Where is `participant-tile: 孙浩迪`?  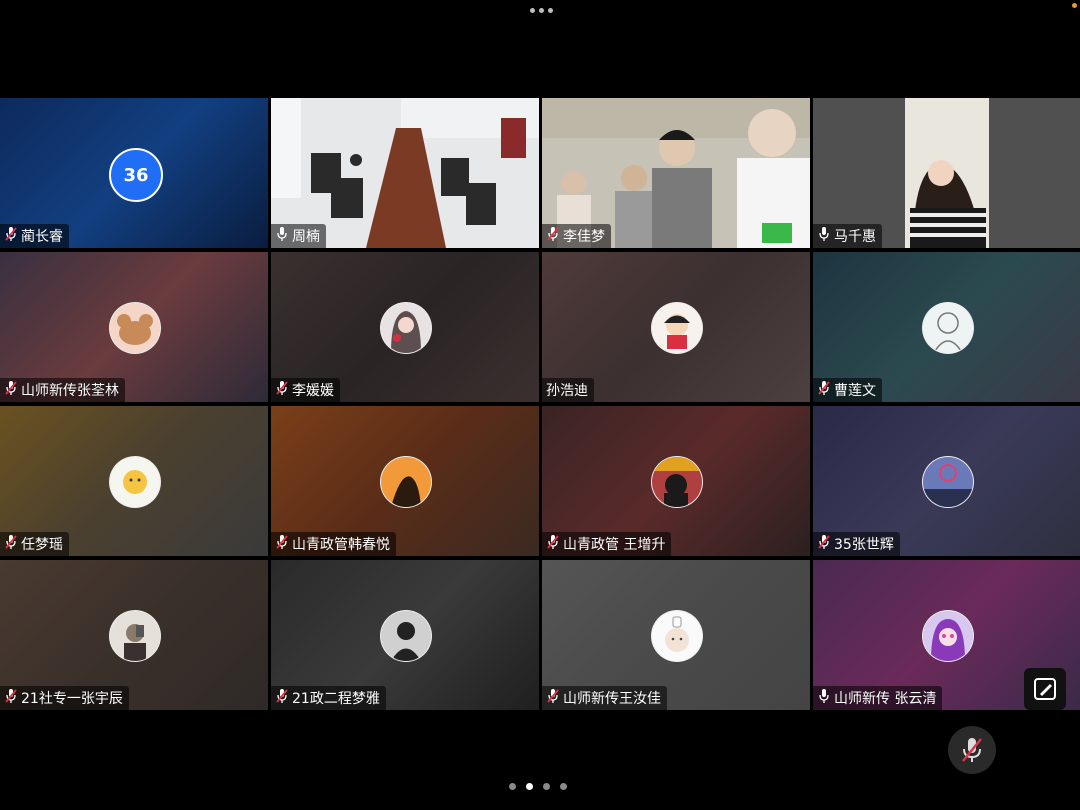
participant-tile: 孙浩迪 is located at coordinates (676, 327).